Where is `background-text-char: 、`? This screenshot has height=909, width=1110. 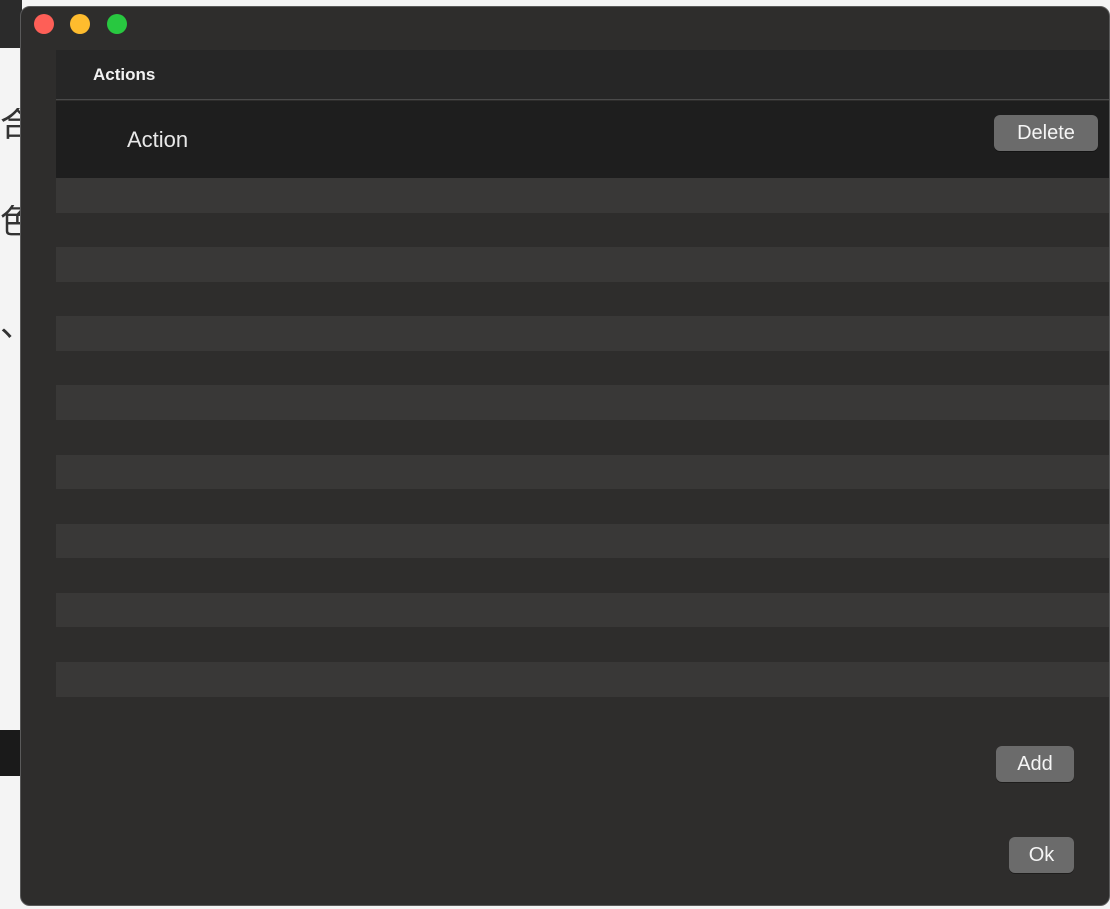
background-text-char: 、 is located at coordinates (10, 325).